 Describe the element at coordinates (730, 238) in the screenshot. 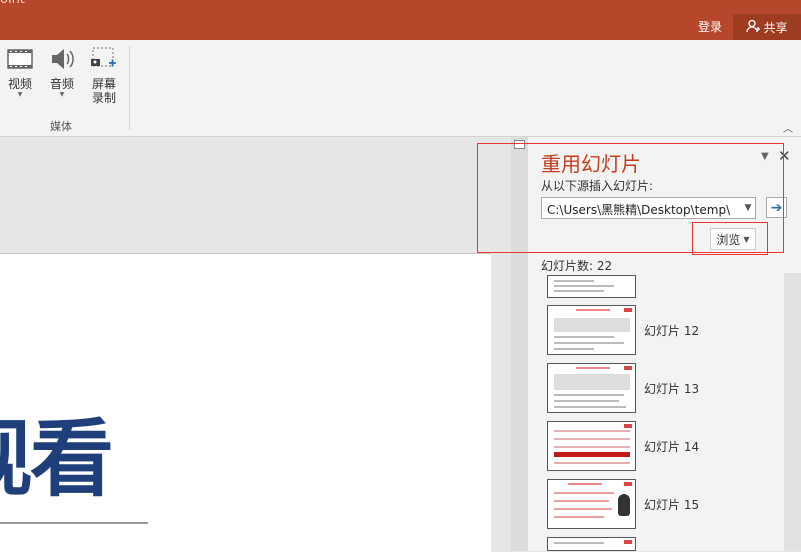

I see `browse-highlight-box` at that location.